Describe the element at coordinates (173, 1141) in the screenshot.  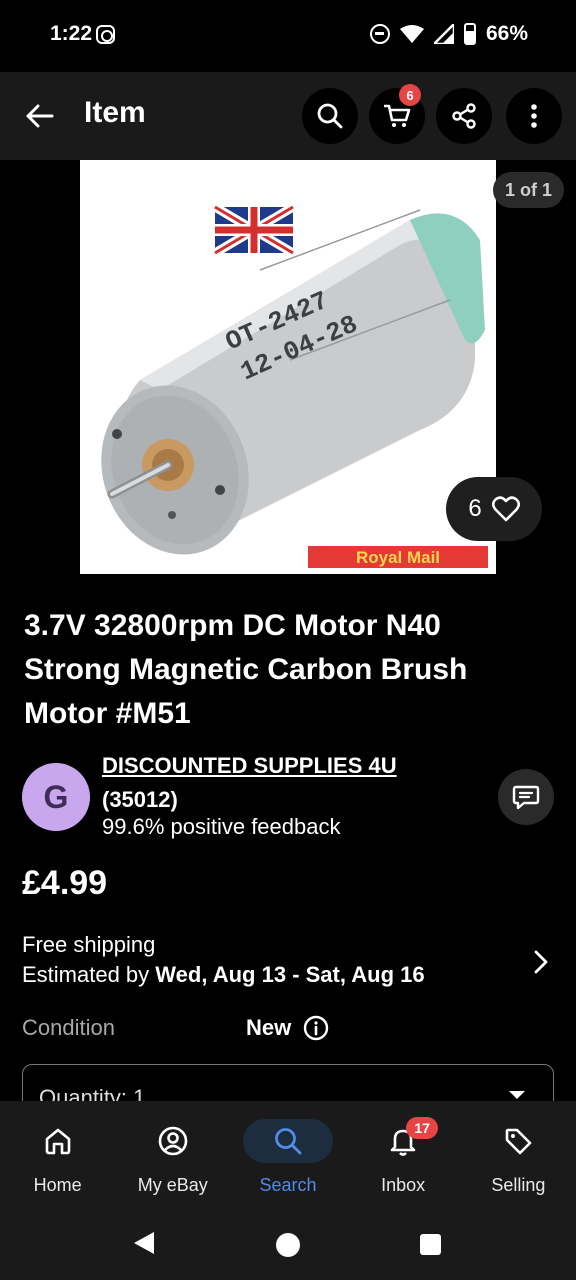
I see `account-icon` at that location.